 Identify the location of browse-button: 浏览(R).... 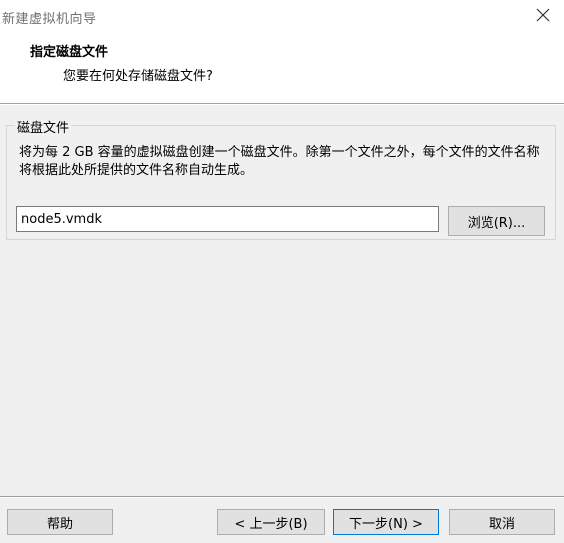
(496, 221).